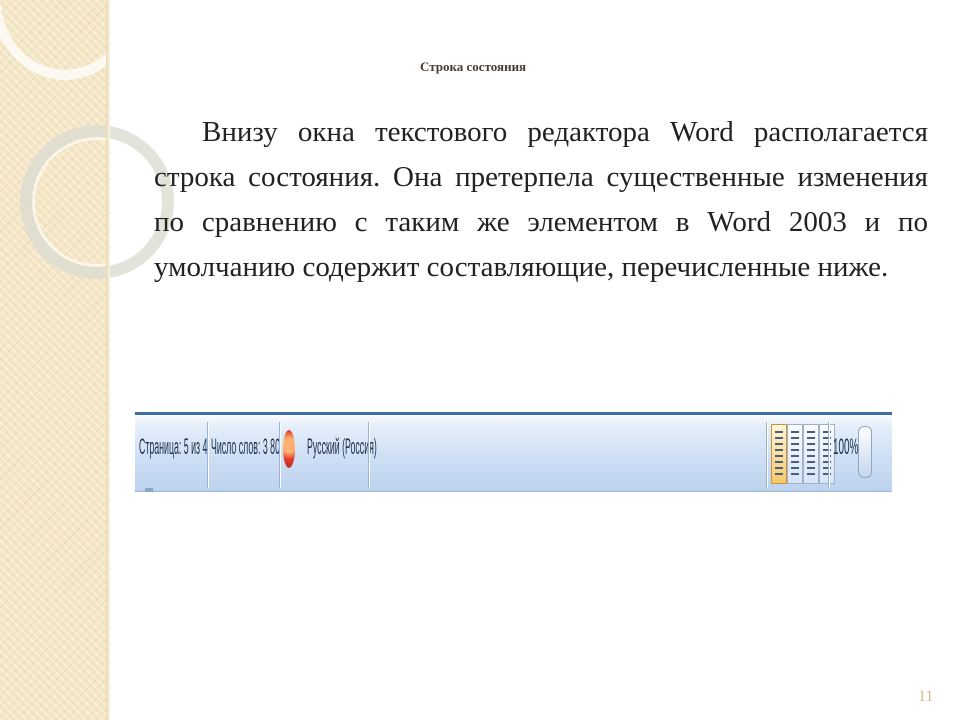  I want to click on side-divider, so click(108, 360).